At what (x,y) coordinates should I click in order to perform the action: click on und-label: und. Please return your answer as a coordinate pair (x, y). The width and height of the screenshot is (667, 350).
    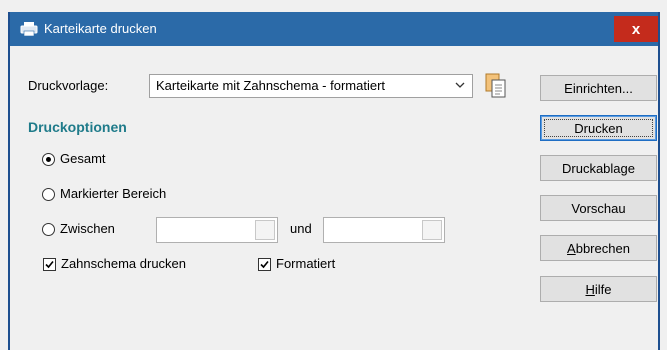
    Looking at the image, I should click on (301, 228).